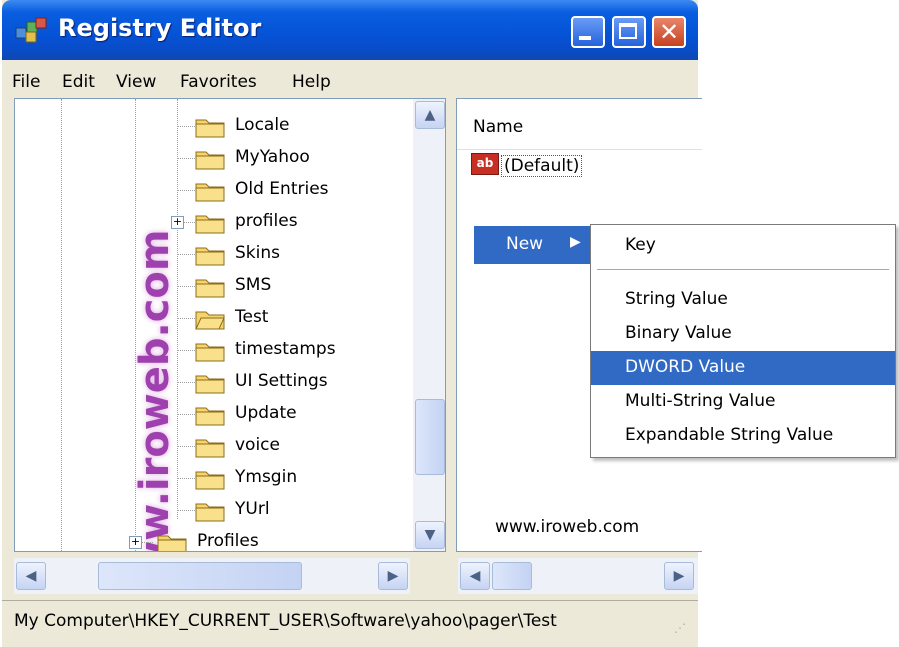  I want to click on list-horizontal-scrollbar: ◀ ▶, so click(578, 576).